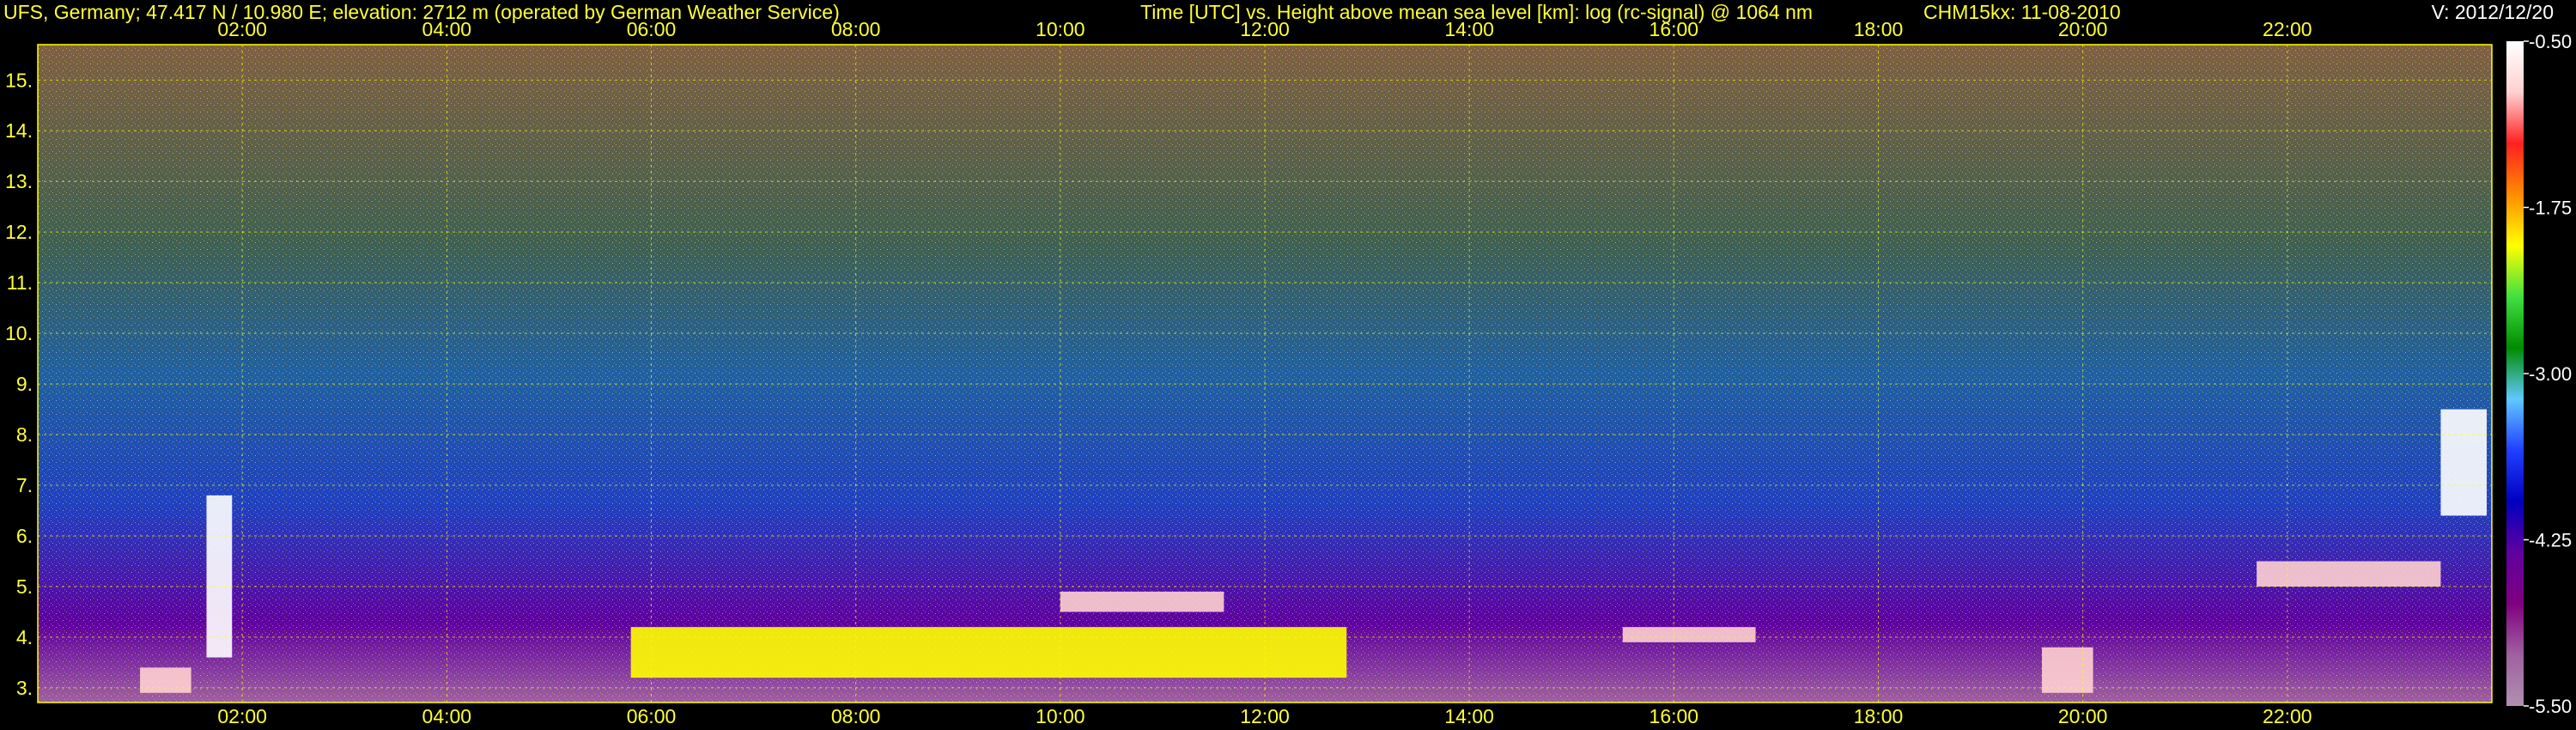  I want to click on feature-boundary-layer-aerosol, so click(988, 652).